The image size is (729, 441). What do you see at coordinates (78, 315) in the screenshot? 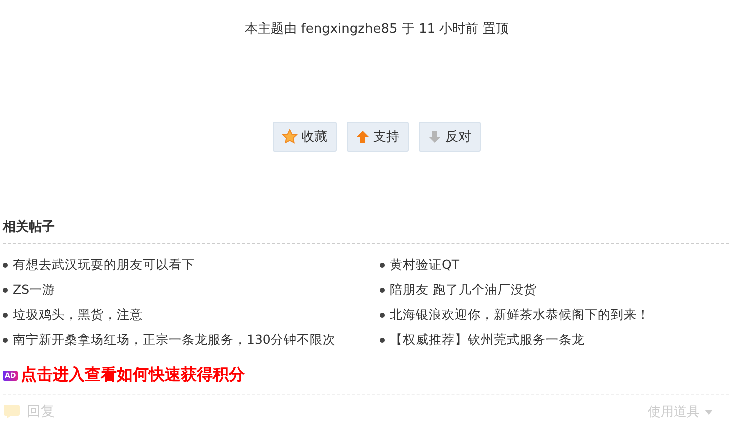
I see `related-post-link: 垃圾鸡头，黑货，注意` at bounding box center [78, 315].